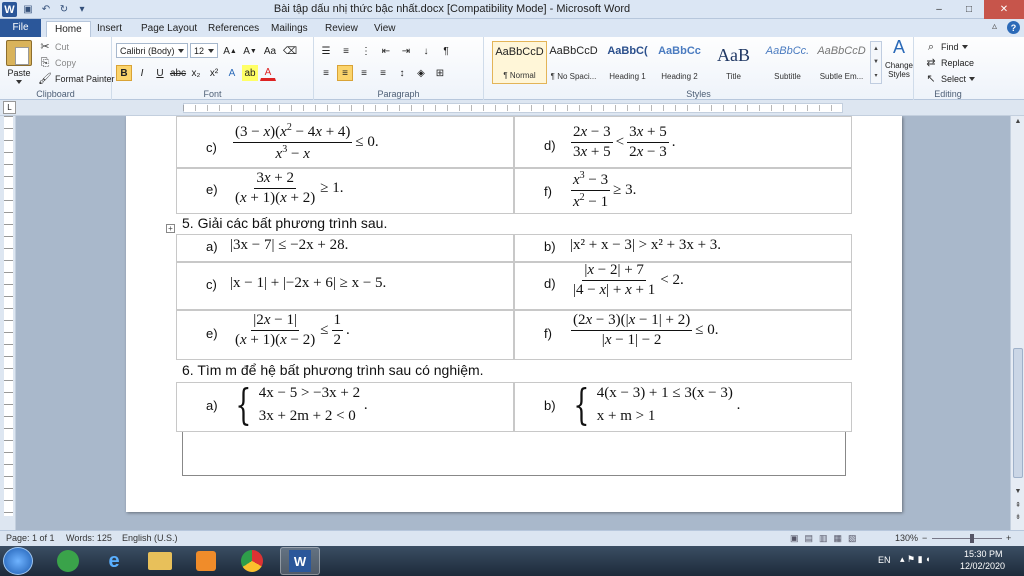 Image resolution: width=1024 pixels, height=576 pixels. I want to click on font-family-select: Calibri (Body), so click(152, 50).